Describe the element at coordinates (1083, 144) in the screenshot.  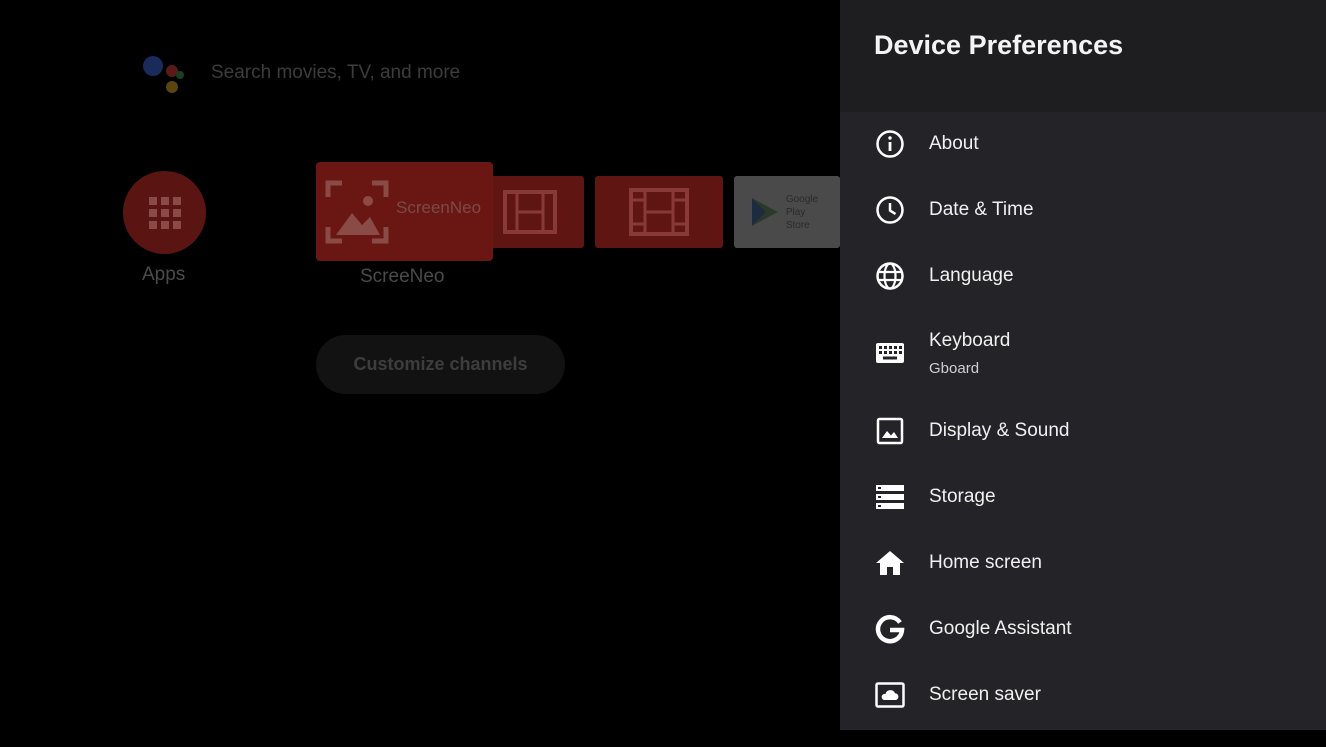
I see `menu-item-about: About` at that location.